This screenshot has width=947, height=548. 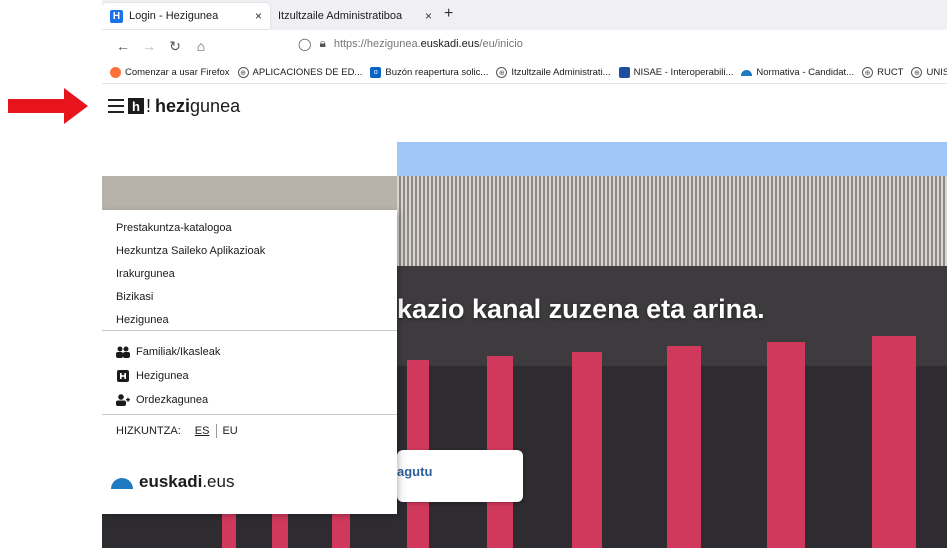 What do you see at coordinates (304, 44) in the screenshot?
I see `shield-icon: ◯` at bounding box center [304, 44].